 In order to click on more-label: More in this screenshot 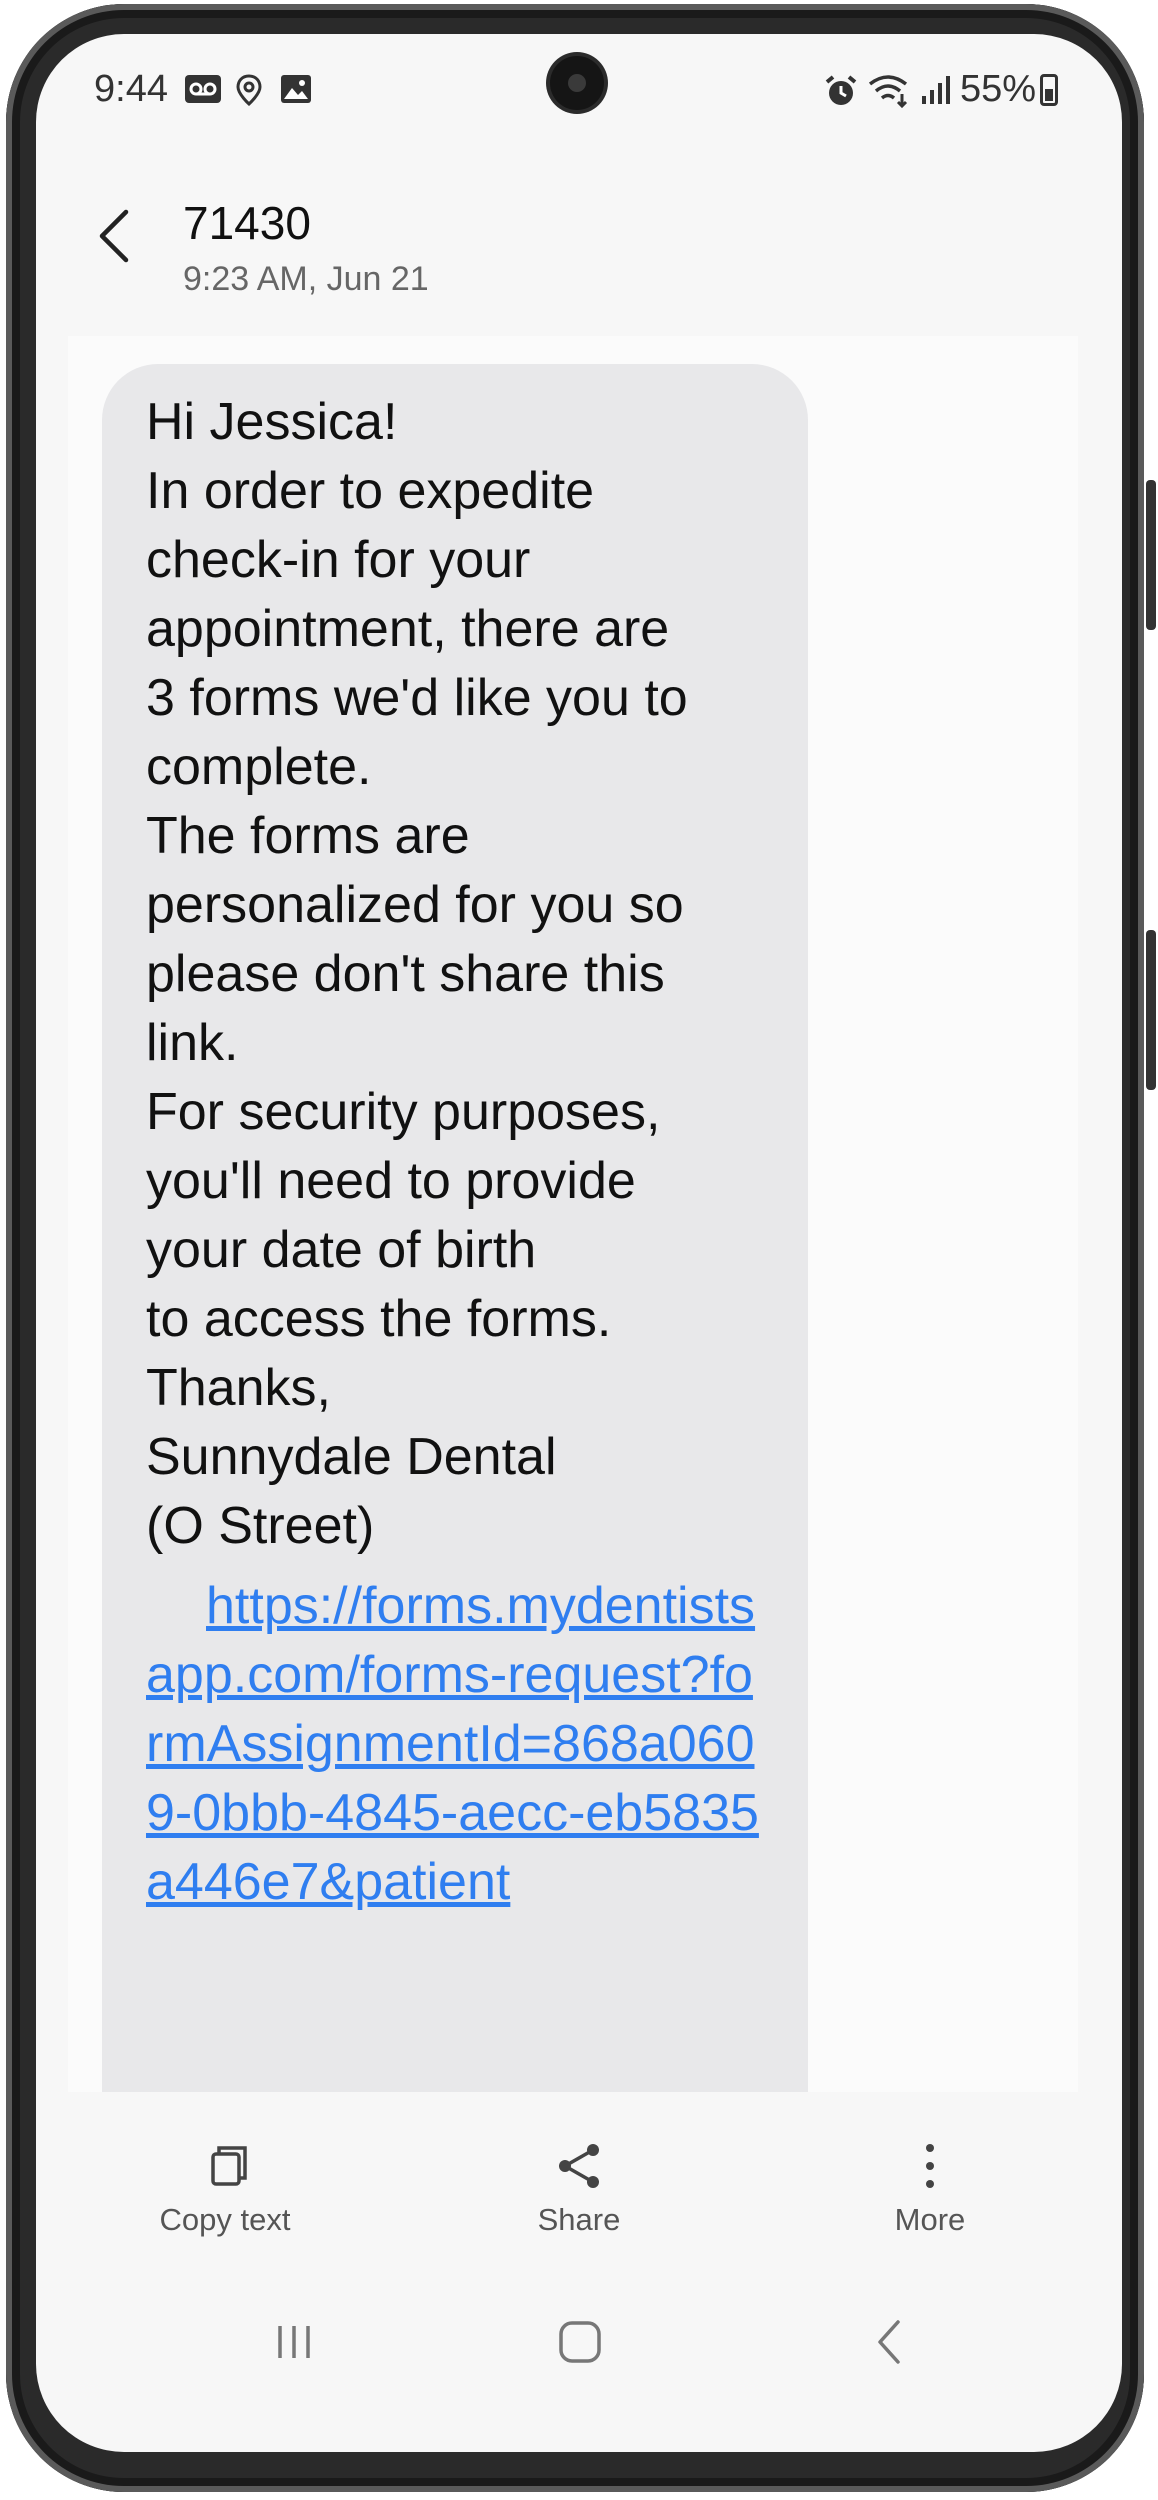, I will do `click(930, 2219)`.